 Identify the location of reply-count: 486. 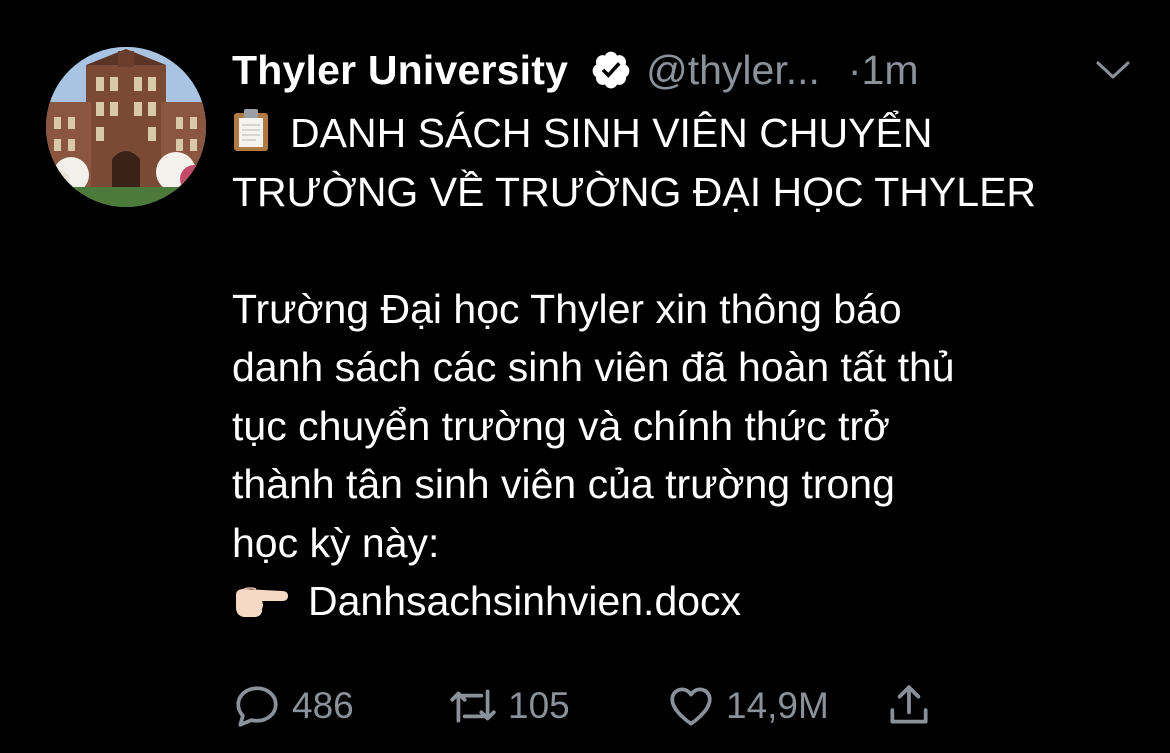
(323, 705).